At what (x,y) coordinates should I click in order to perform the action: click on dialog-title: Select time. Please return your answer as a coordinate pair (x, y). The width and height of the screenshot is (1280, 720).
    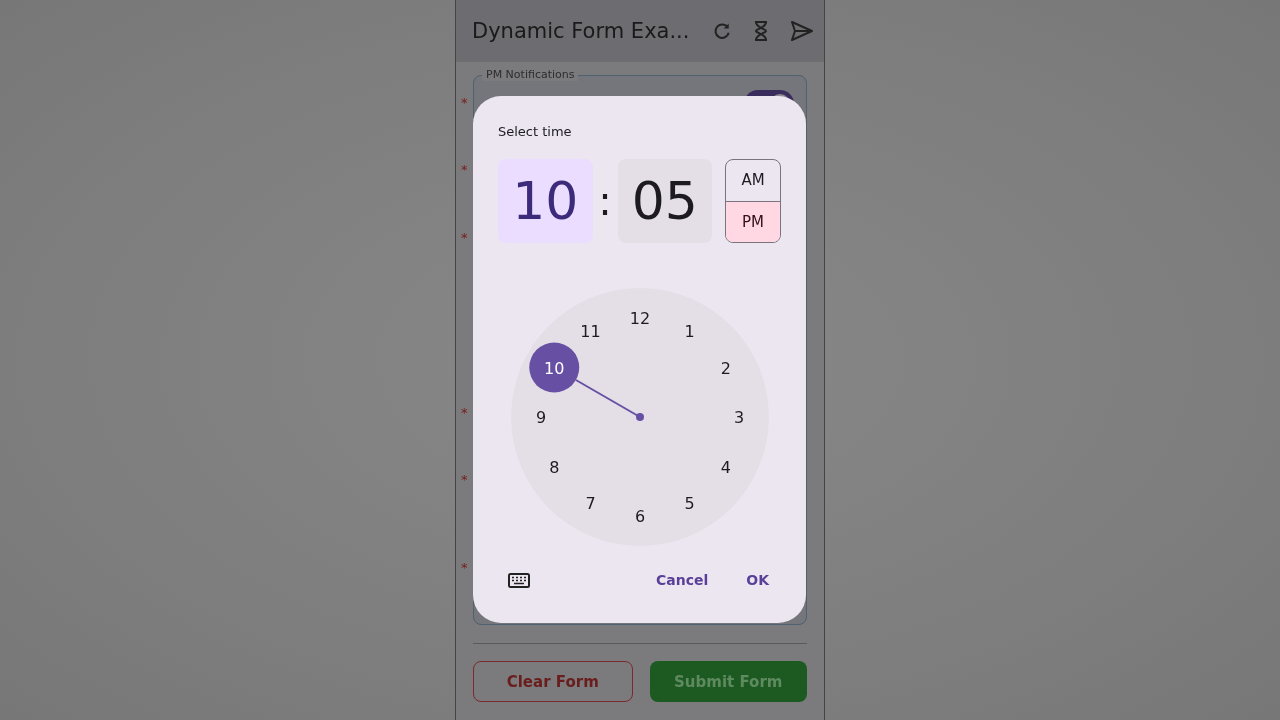
    Looking at the image, I should click on (535, 131).